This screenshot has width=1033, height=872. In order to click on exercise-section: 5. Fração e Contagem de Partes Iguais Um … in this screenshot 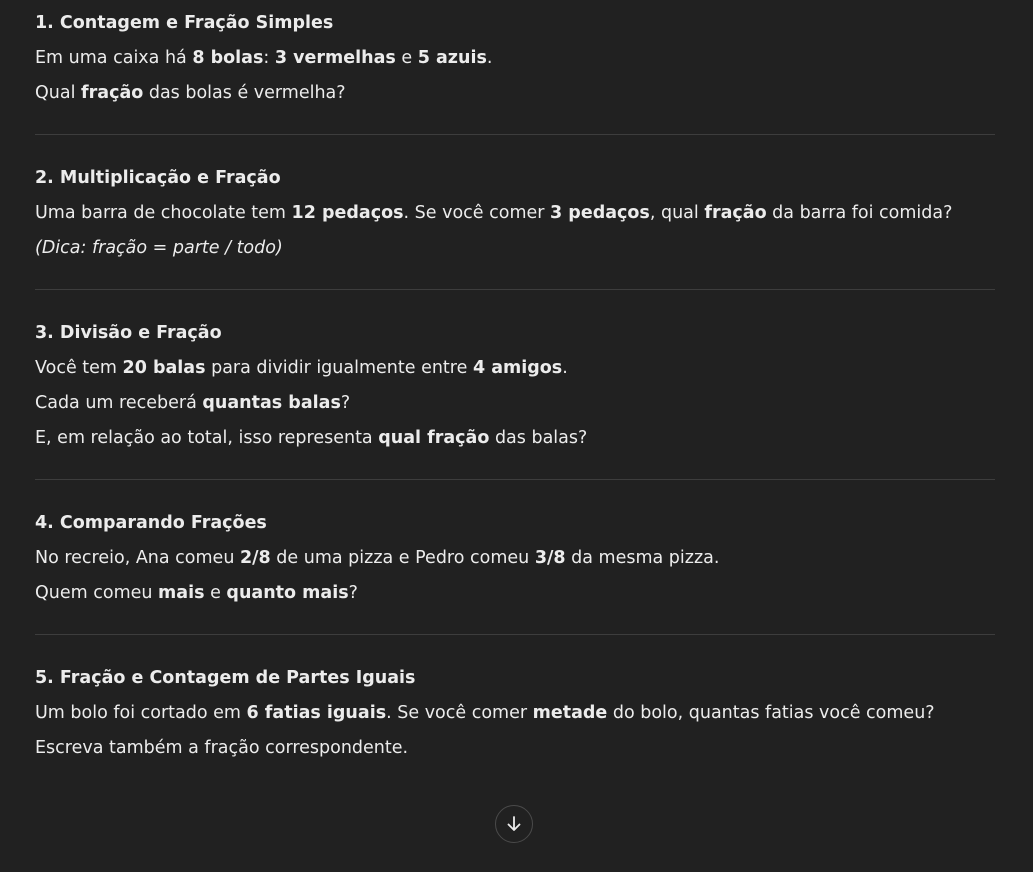, I will do `click(515, 707)`.